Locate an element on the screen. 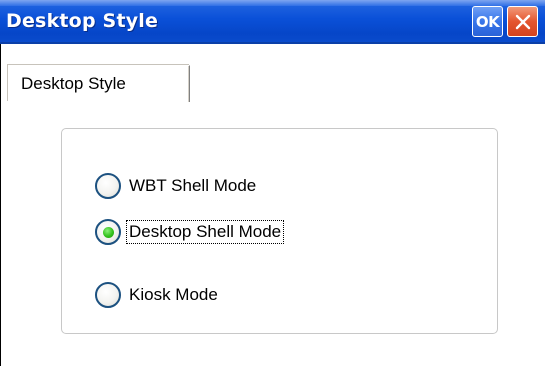 The width and height of the screenshot is (545, 366). radio-desktop-shell-mode: Desktop Shell Mode is located at coordinates (190, 232).